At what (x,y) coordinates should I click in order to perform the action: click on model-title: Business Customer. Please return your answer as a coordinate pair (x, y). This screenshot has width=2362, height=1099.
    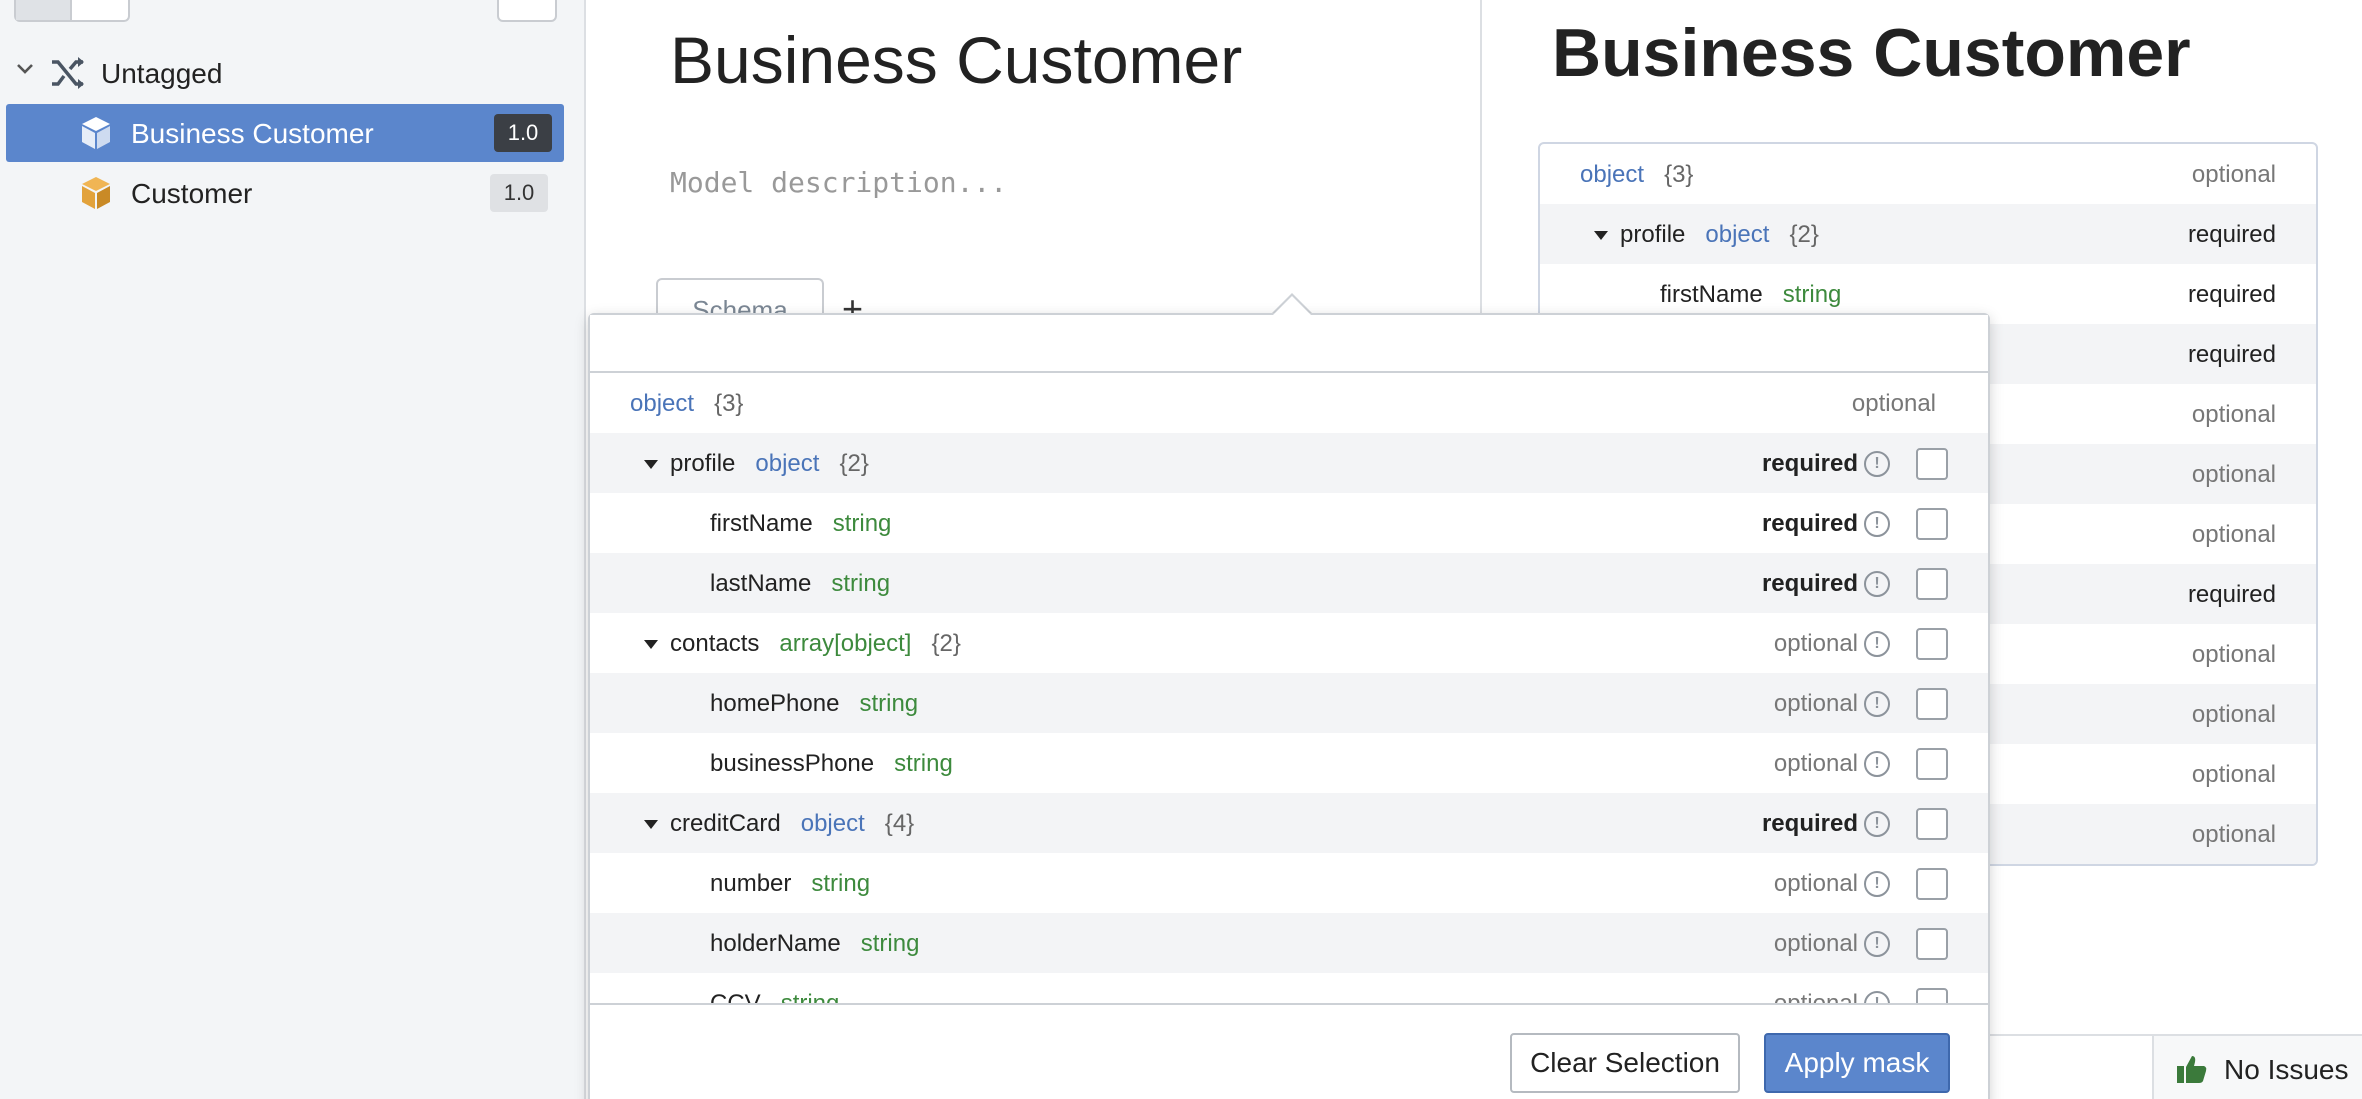
    Looking at the image, I should click on (956, 60).